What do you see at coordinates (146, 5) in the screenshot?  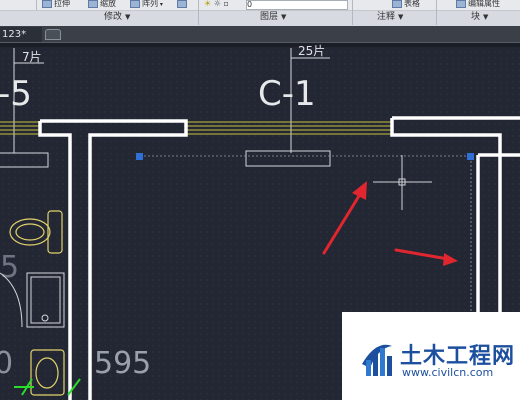 I see `array-button: 阵列 ▾` at bounding box center [146, 5].